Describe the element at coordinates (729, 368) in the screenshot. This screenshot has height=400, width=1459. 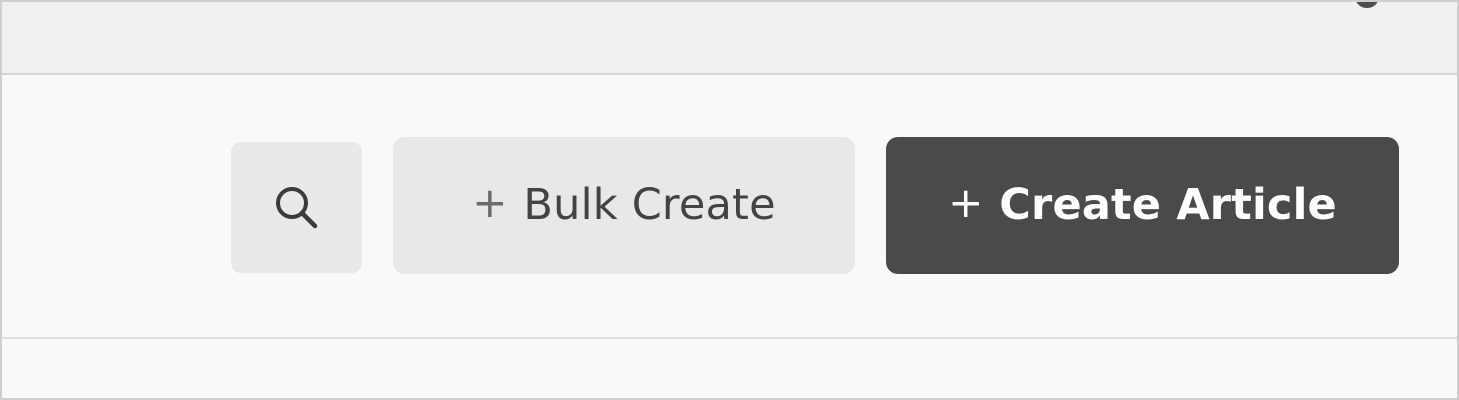
I see `content-area` at that location.